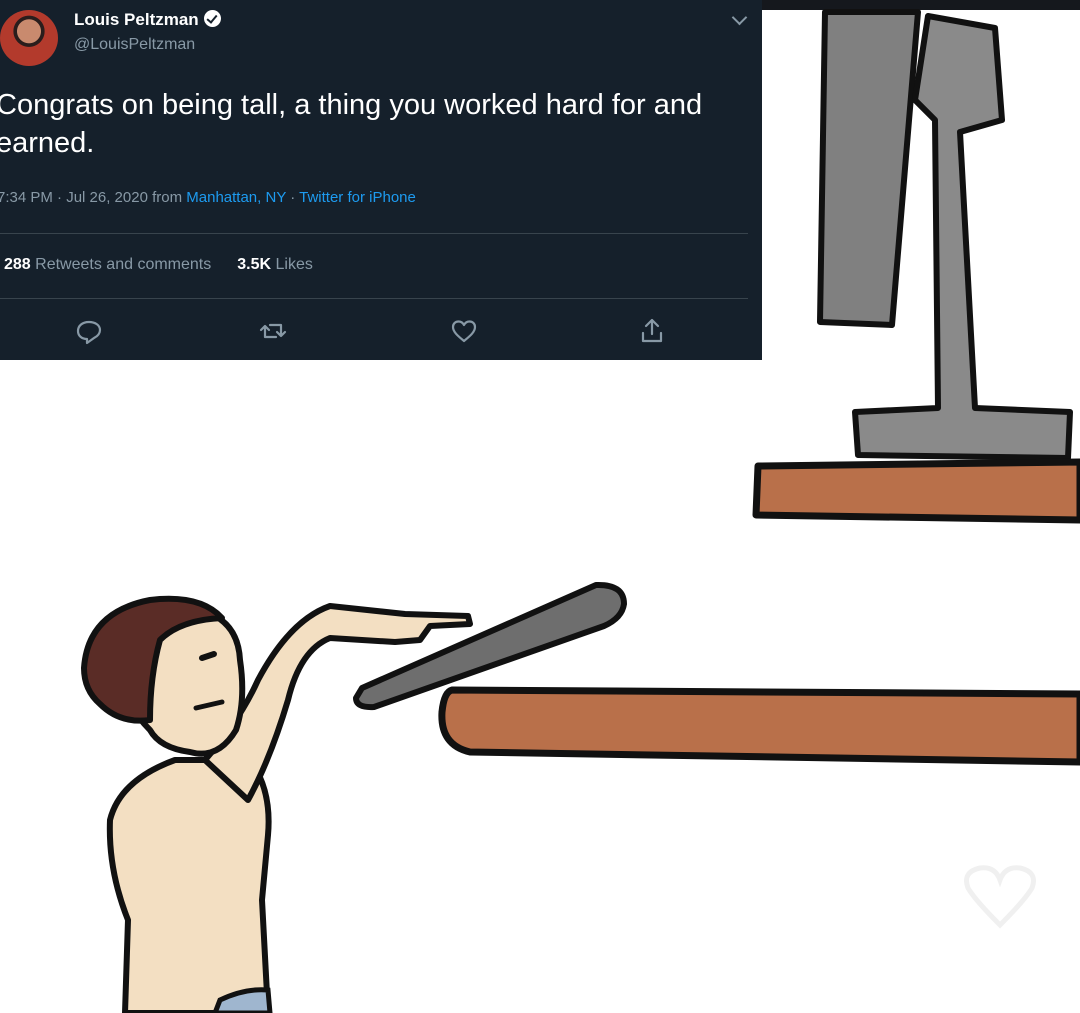 This screenshot has height=1013, width=1080. Describe the element at coordinates (212, 18) in the screenshot. I see `verified-badge-icon` at that location.